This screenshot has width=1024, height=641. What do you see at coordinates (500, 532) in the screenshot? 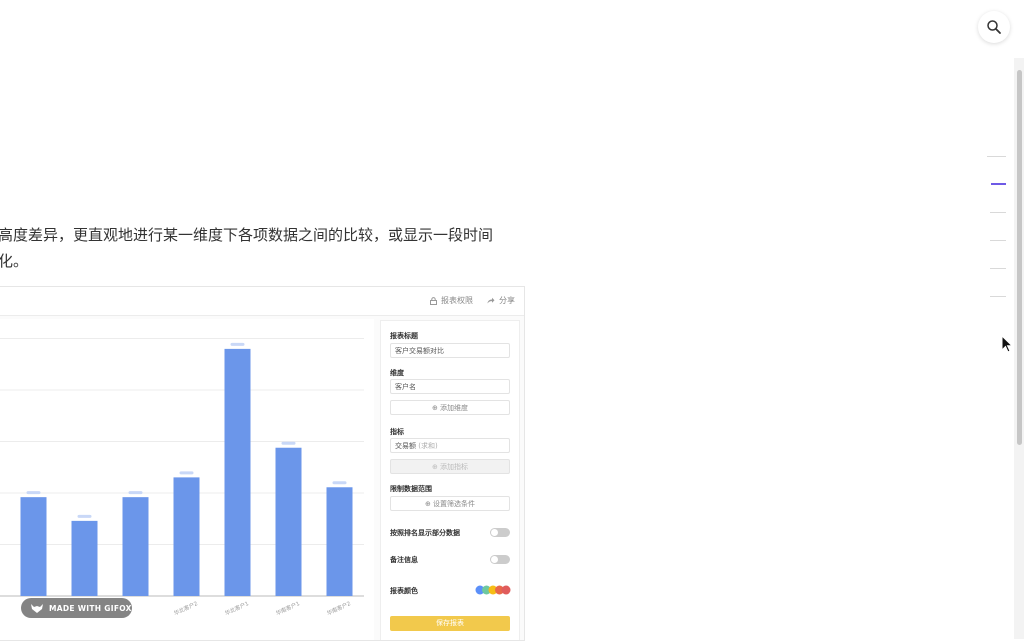
I see `rank-toggle` at bounding box center [500, 532].